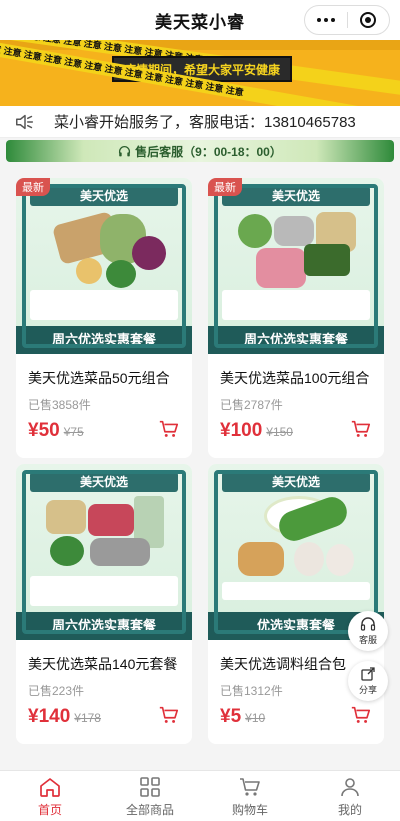 The height and width of the screenshot is (821, 400). I want to click on sold-count: 已售223件, so click(56, 691).